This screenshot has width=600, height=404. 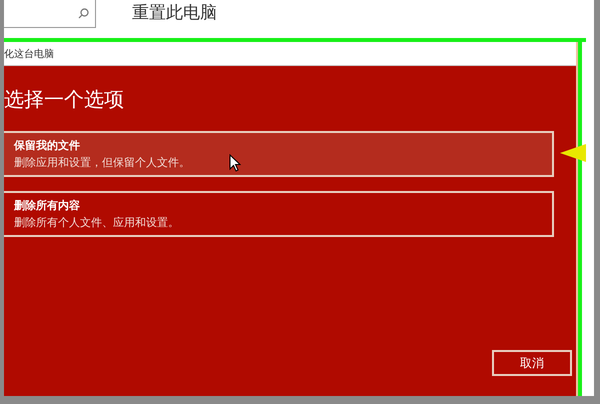 I want to click on option-title: 删除所有内容, so click(x=47, y=205).